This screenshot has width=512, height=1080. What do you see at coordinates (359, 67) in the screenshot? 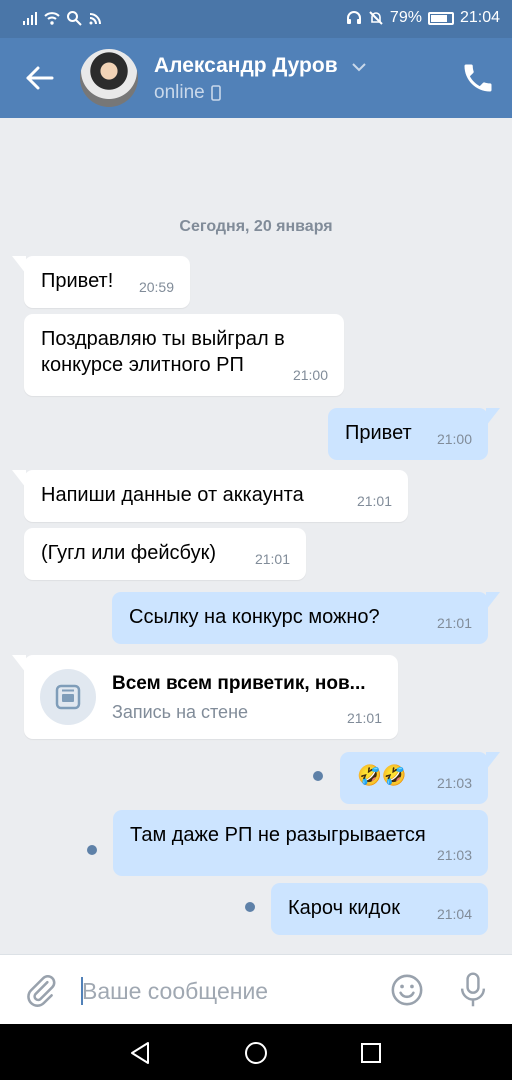
I see `chevron-down-icon` at bounding box center [359, 67].